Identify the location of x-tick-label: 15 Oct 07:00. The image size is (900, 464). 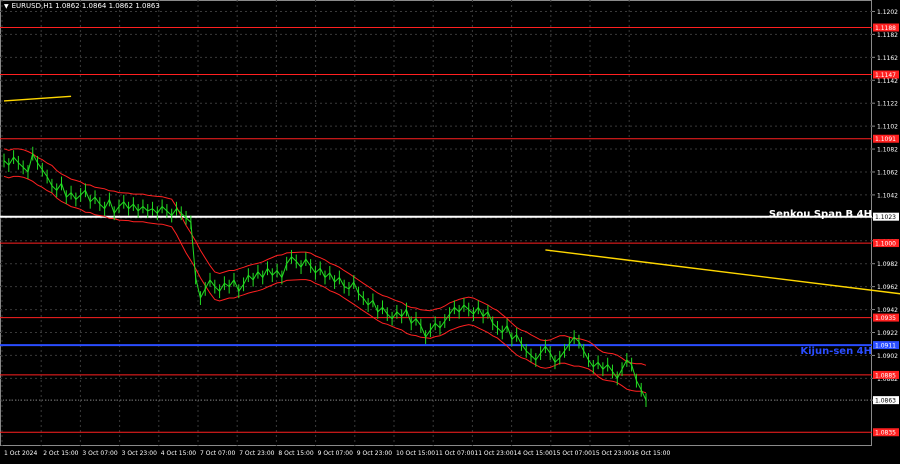
(572, 453).